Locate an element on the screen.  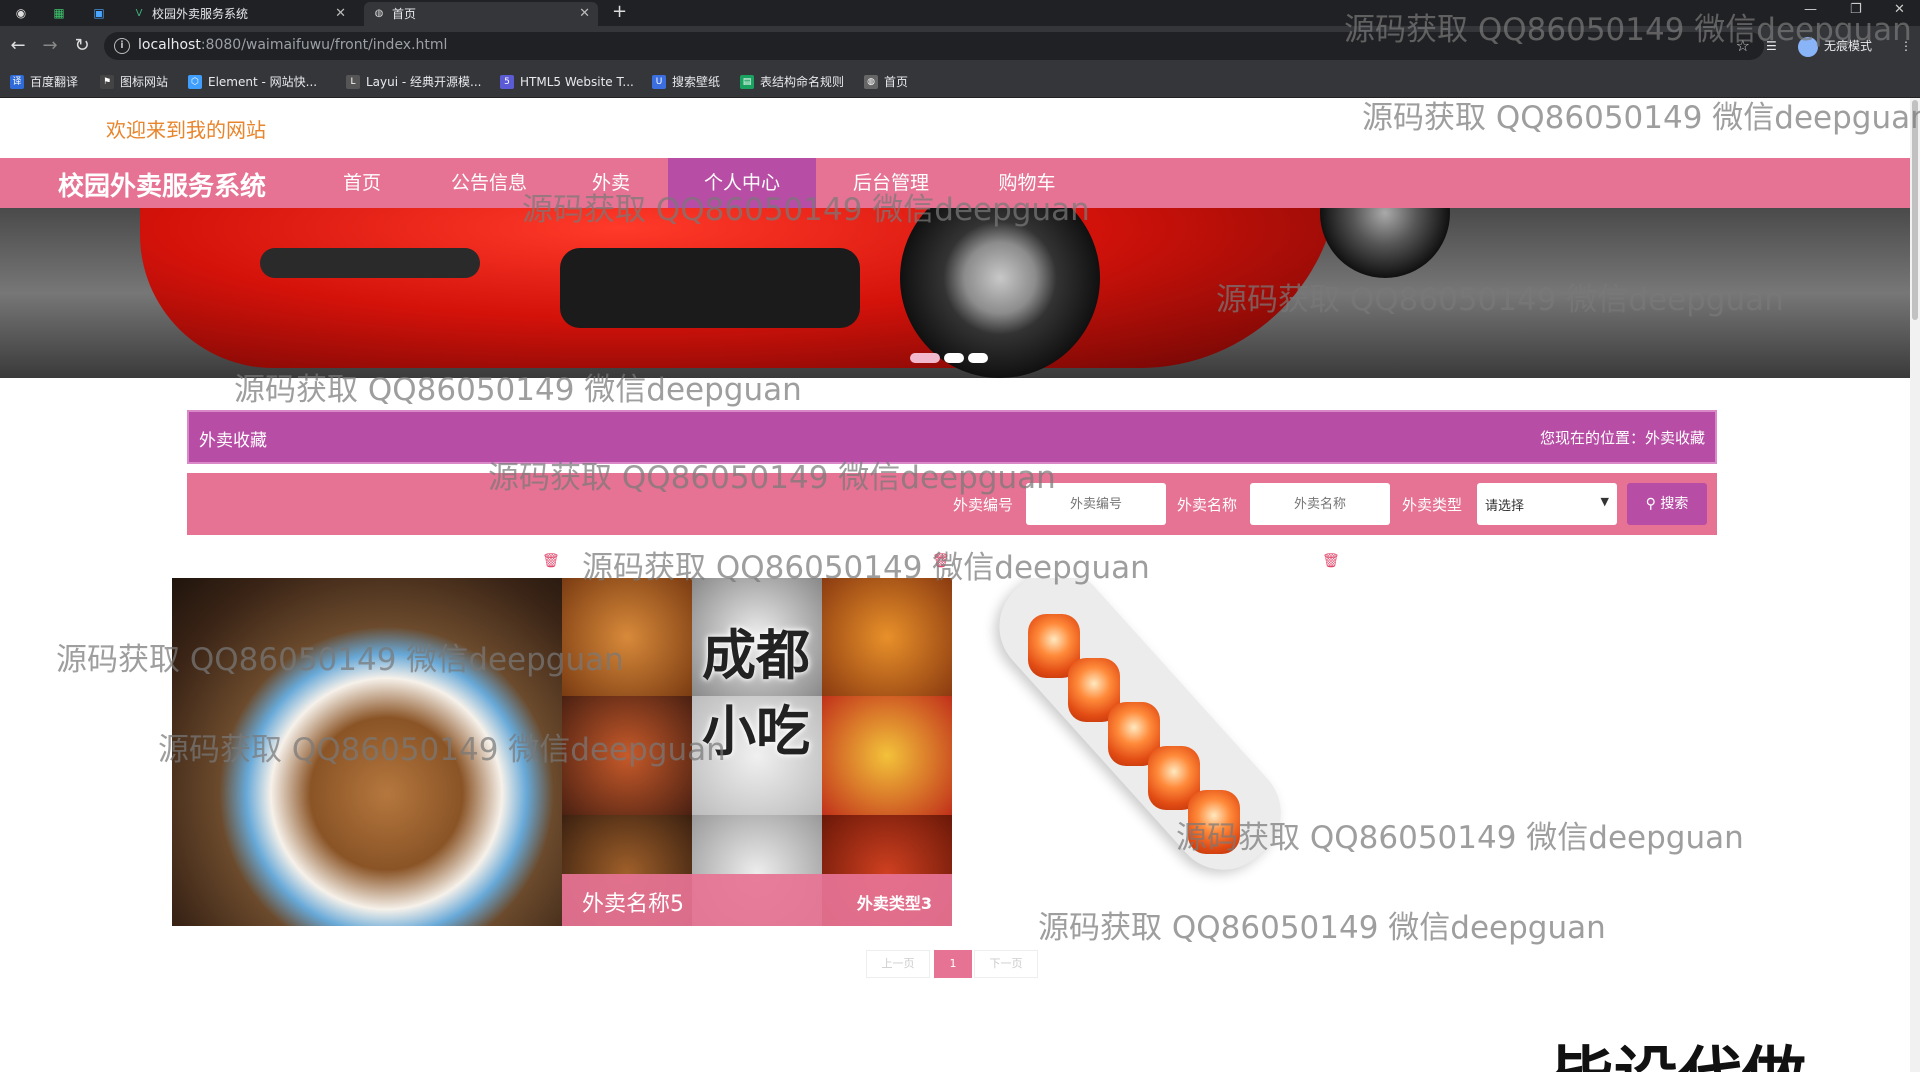
type-select-value: 请选择 is located at coordinates (1505, 506).